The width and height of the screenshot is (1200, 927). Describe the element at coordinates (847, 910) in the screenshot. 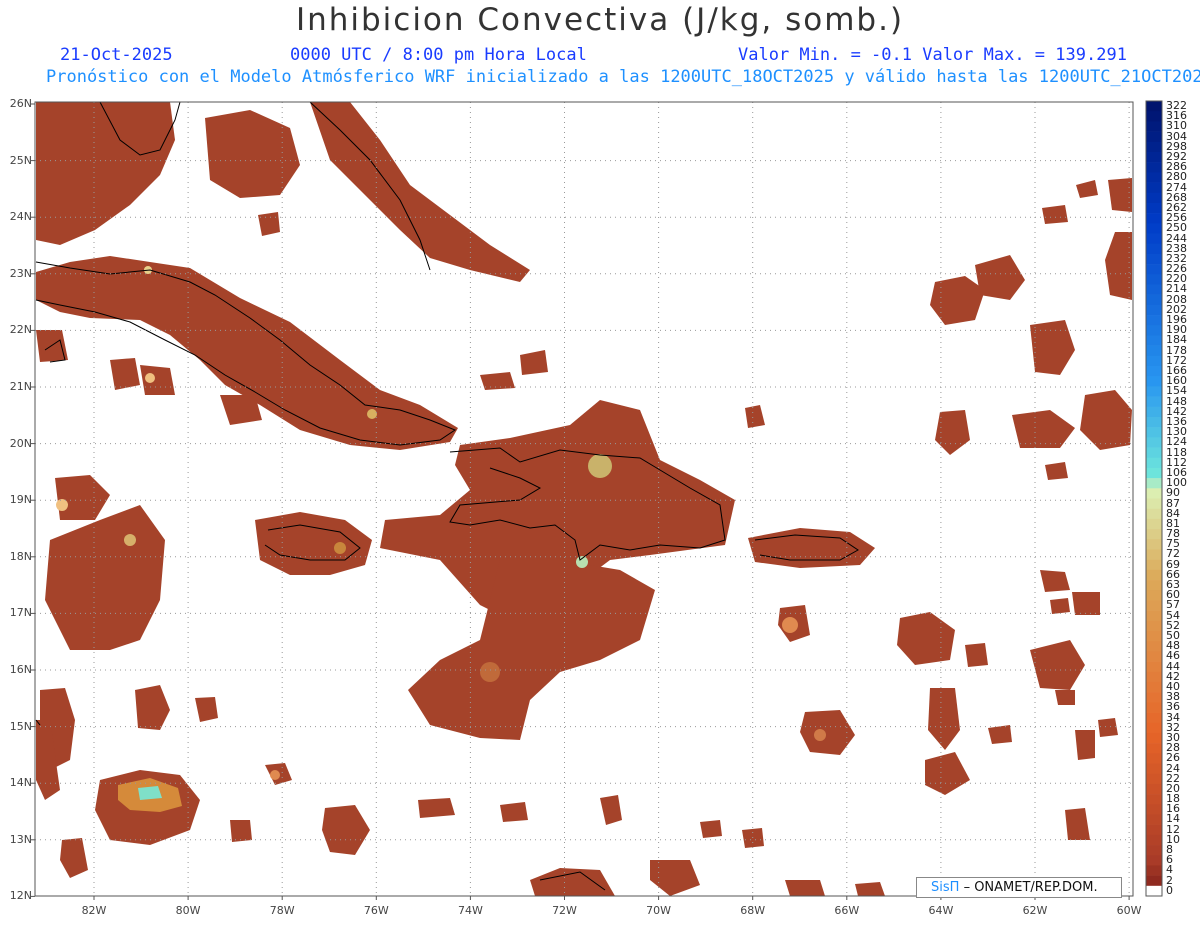

I see `lon-label: 66W` at that location.